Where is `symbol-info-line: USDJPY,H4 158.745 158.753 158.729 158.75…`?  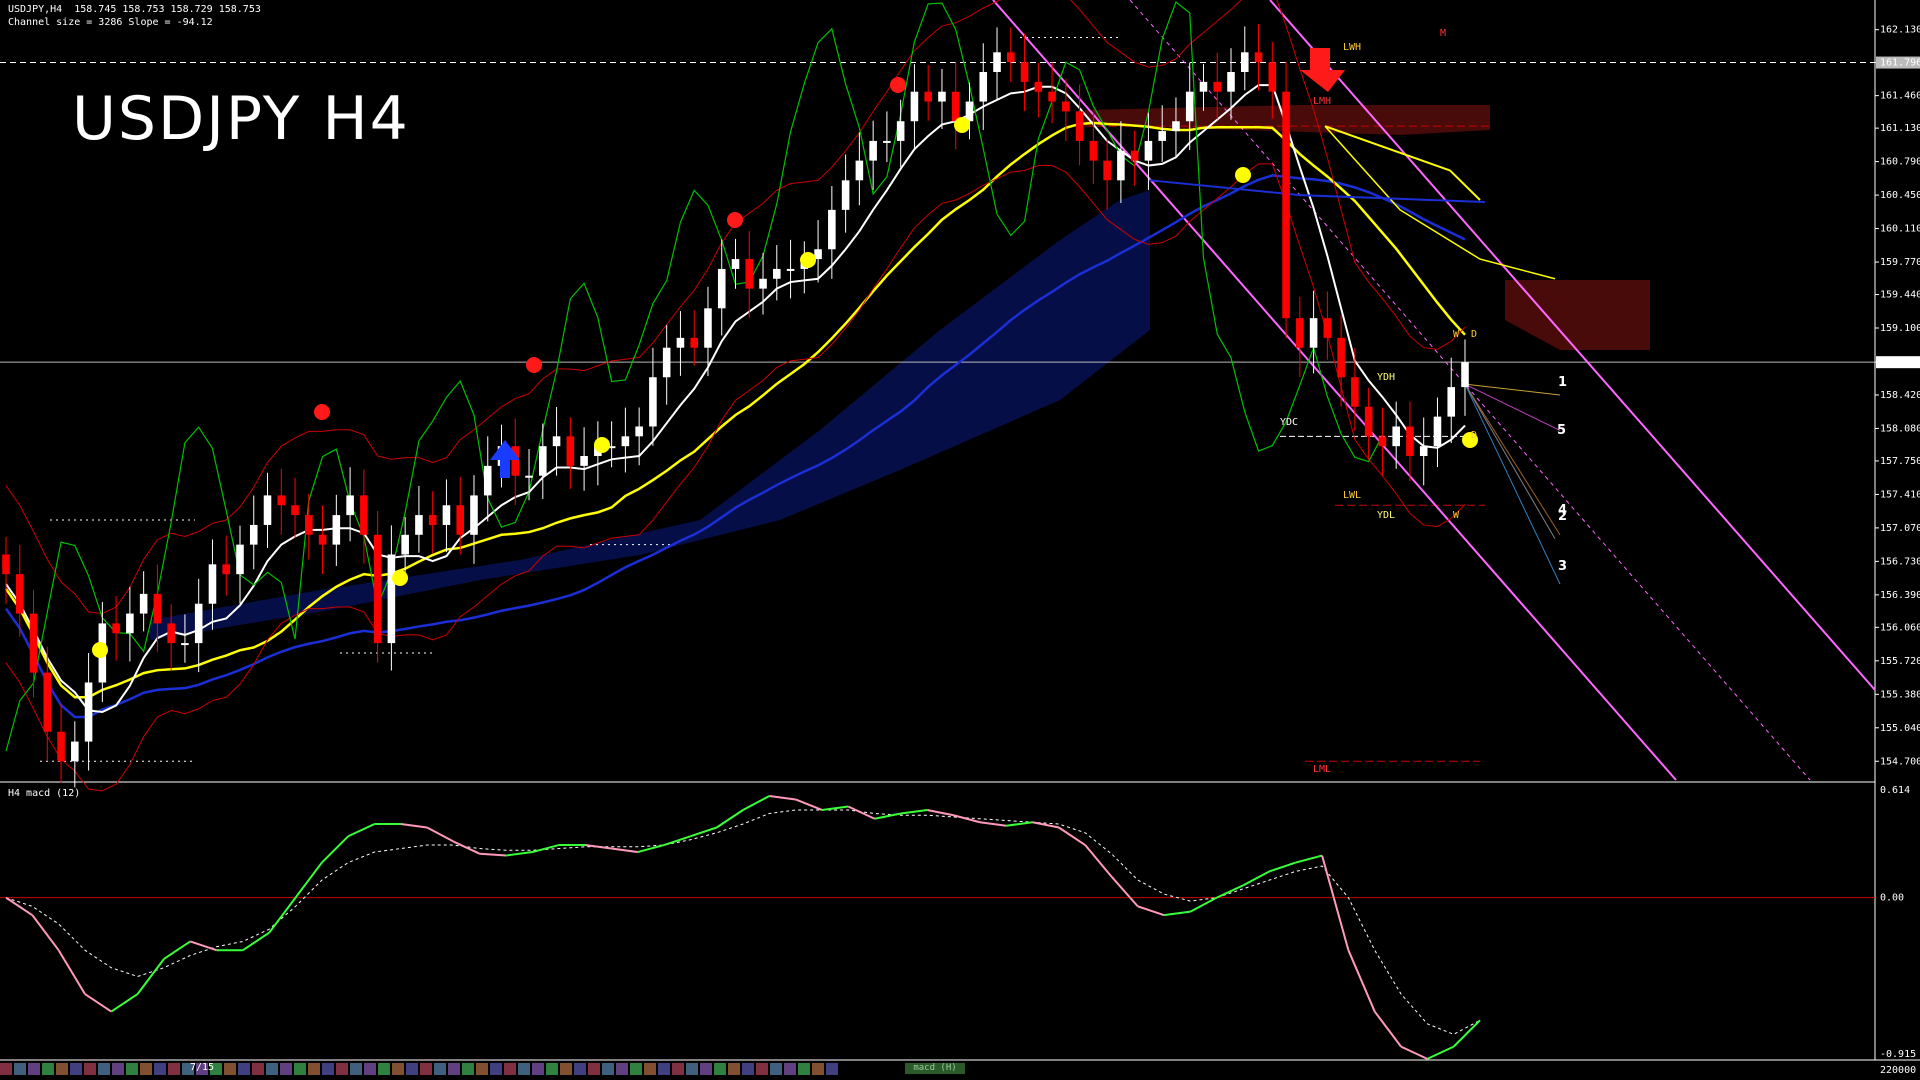 symbol-info-line: USDJPY,H4 158.745 158.753 158.729 158.75… is located at coordinates (134, 9).